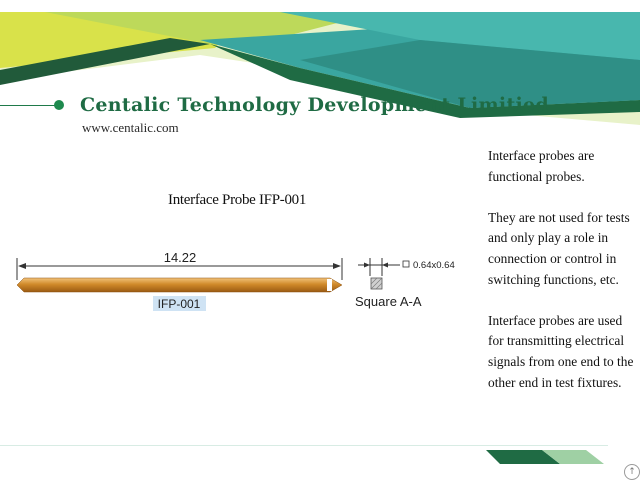 The width and height of the screenshot is (640, 480). I want to click on section-dimension-label: 0.64x0.64, so click(434, 265).